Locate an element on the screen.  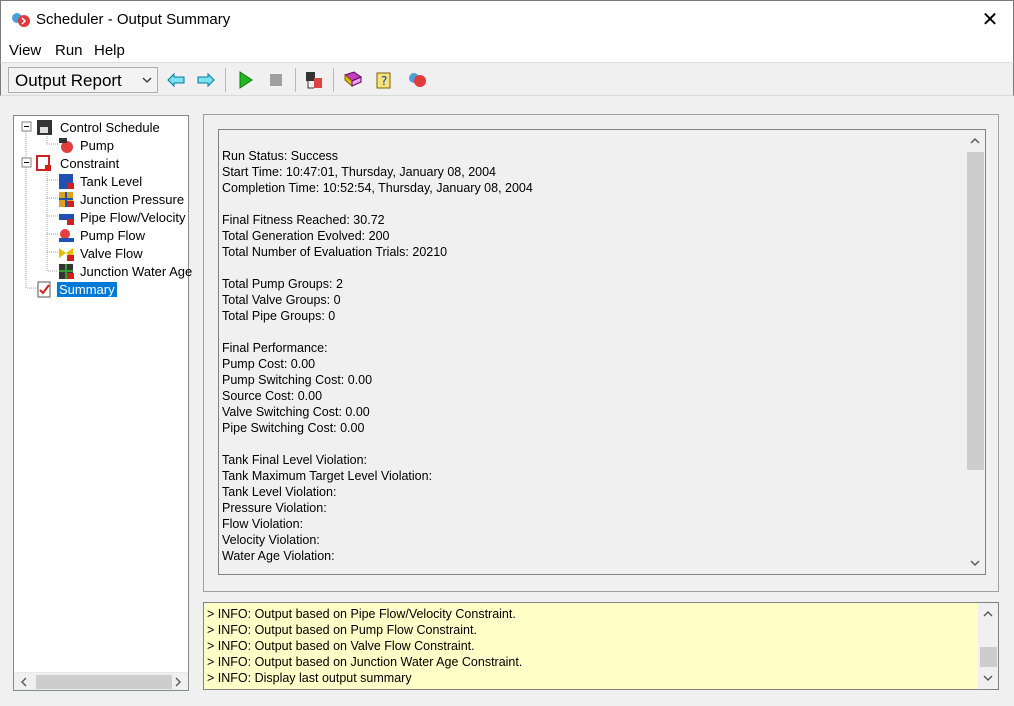
chevron-right-icon is located at coordinates (178, 682).